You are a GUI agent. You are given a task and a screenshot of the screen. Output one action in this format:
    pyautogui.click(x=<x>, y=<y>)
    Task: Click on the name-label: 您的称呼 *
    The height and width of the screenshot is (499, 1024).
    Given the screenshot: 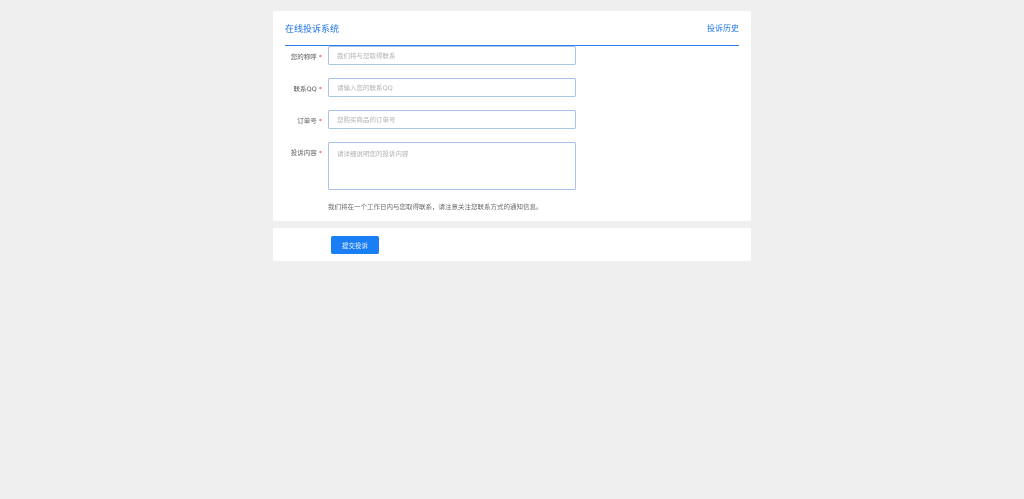 What is the action you would take?
    pyautogui.click(x=306, y=56)
    